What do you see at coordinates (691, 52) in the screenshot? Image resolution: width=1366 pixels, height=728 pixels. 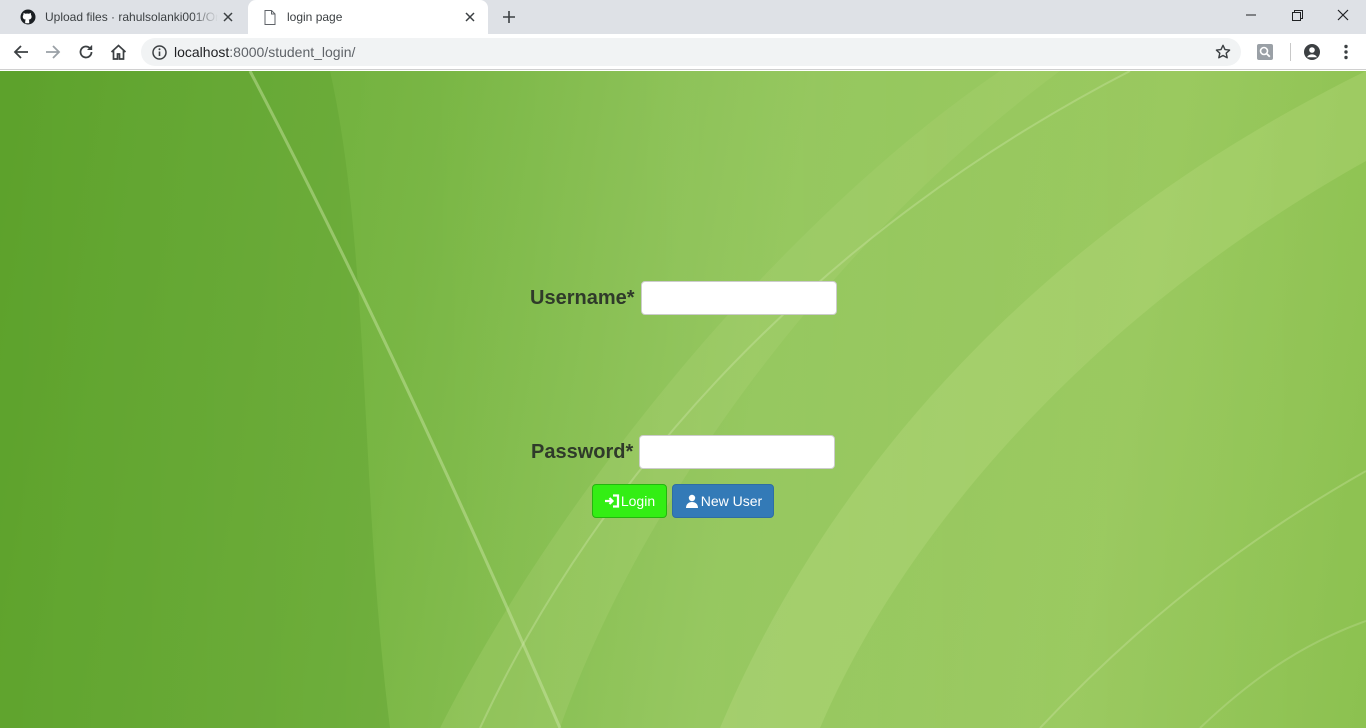 I see `address-bar: localhost:8000/student_login/` at bounding box center [691, 52].